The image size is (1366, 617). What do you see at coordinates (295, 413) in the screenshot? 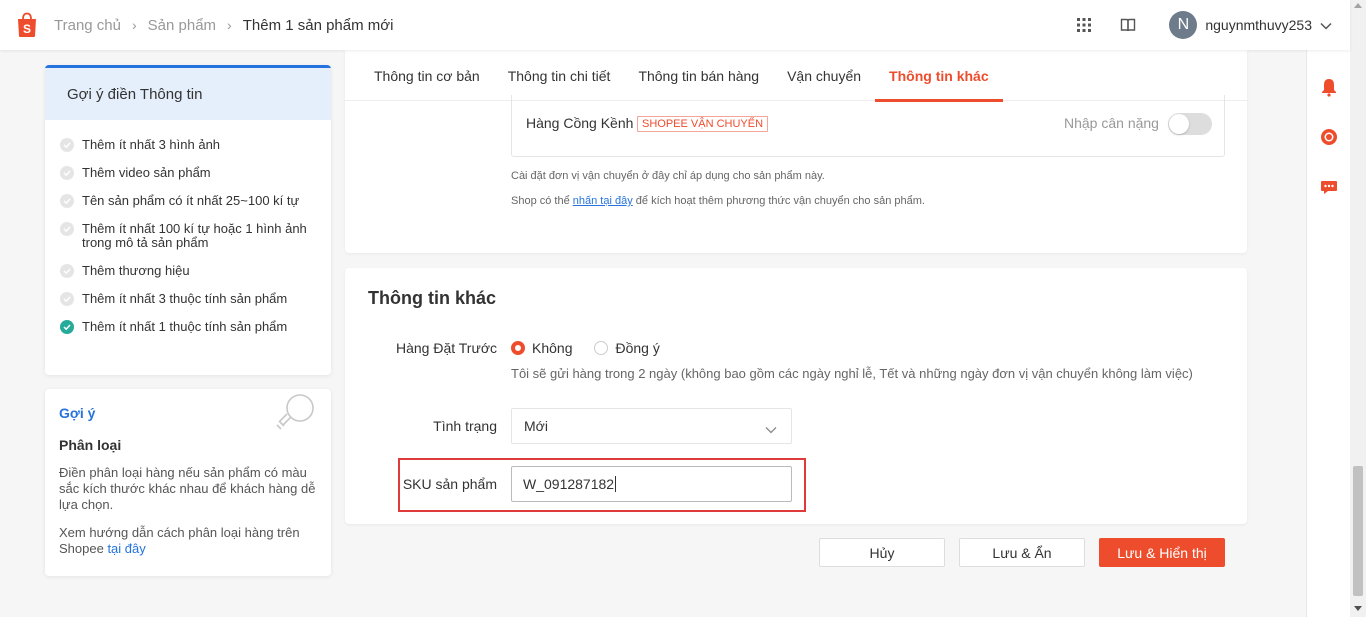
I see `lightbulb-icon` at bounding box center [295, 413].